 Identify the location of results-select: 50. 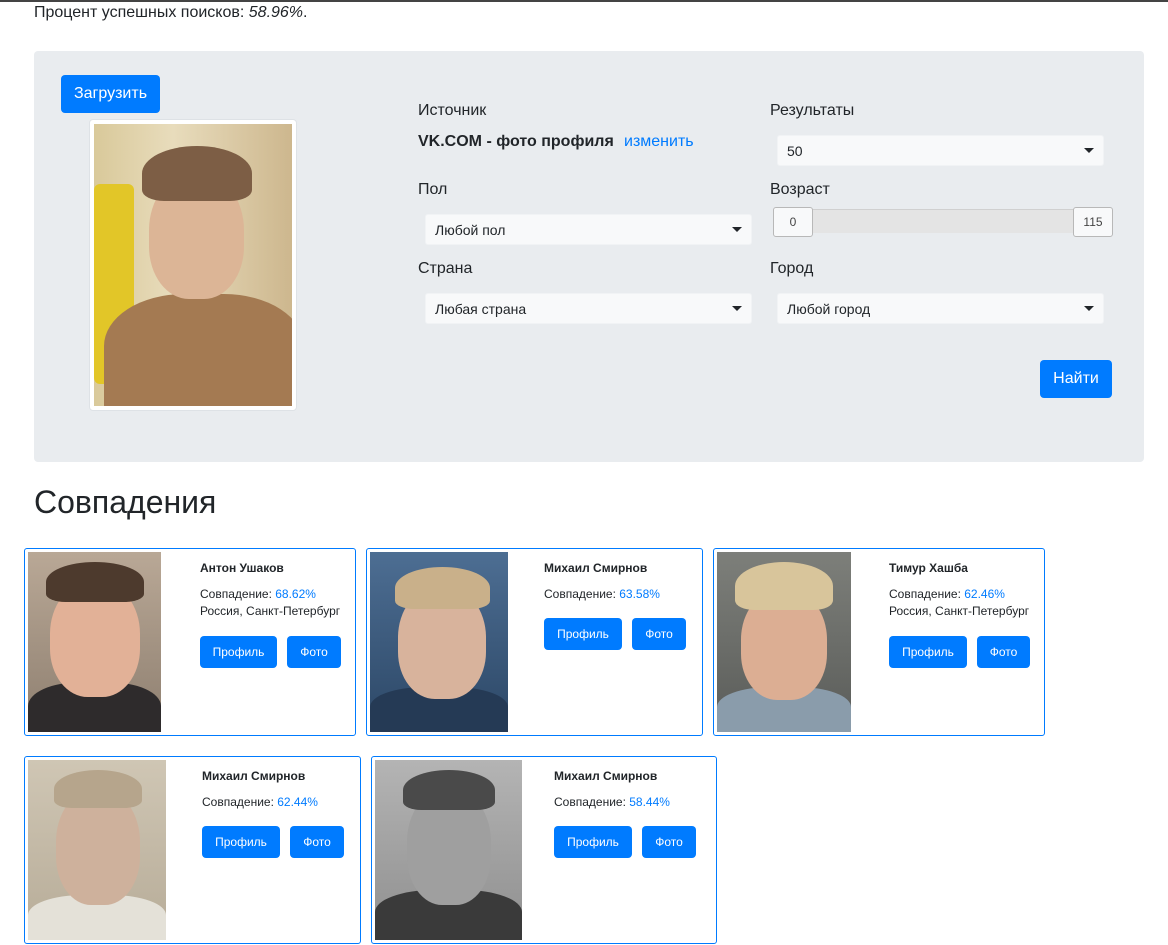
(940, 150).